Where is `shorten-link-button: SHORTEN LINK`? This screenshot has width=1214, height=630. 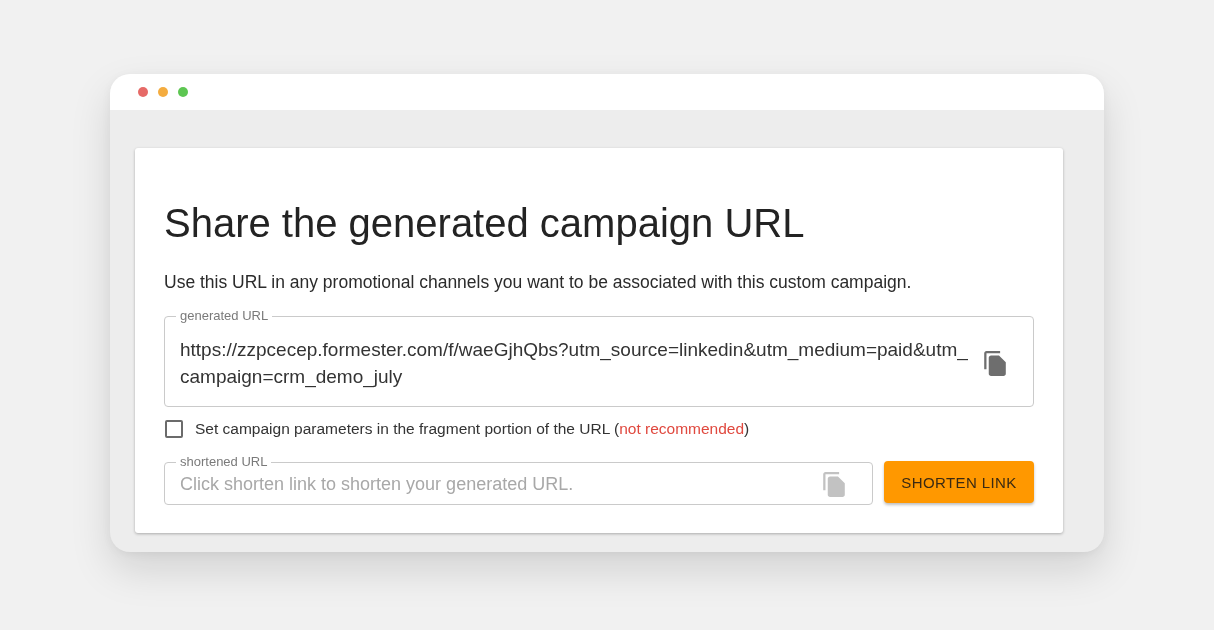
shorten-link-button: SHORTEN LINK is located at coordinates (959, 482).